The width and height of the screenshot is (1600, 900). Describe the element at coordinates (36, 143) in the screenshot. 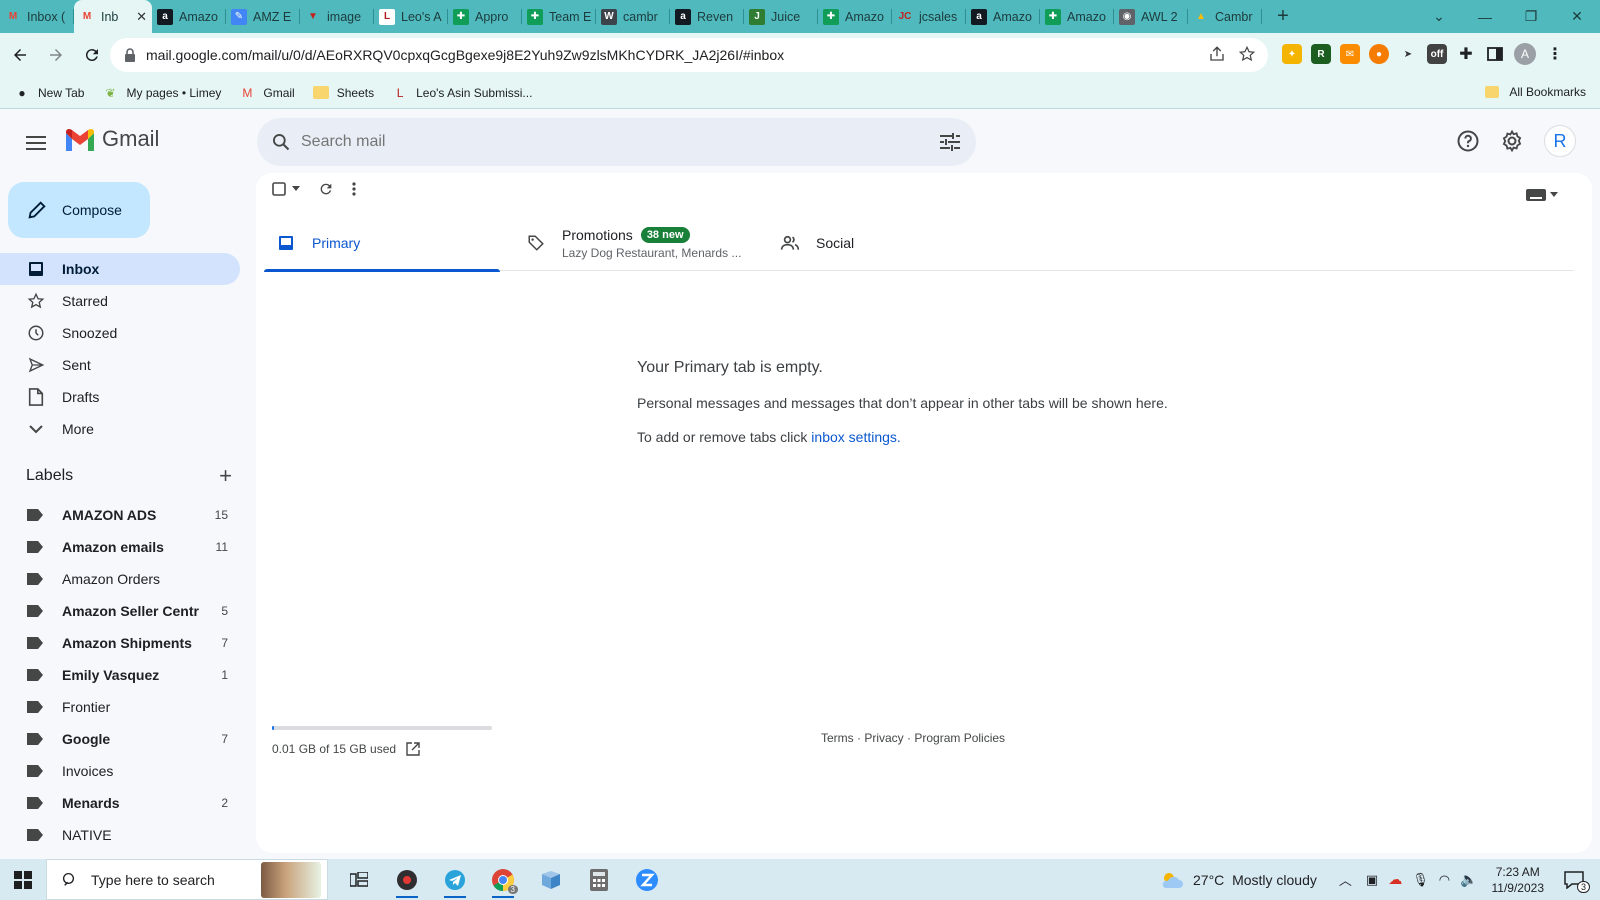

I see `main-menu-icon` at that location.